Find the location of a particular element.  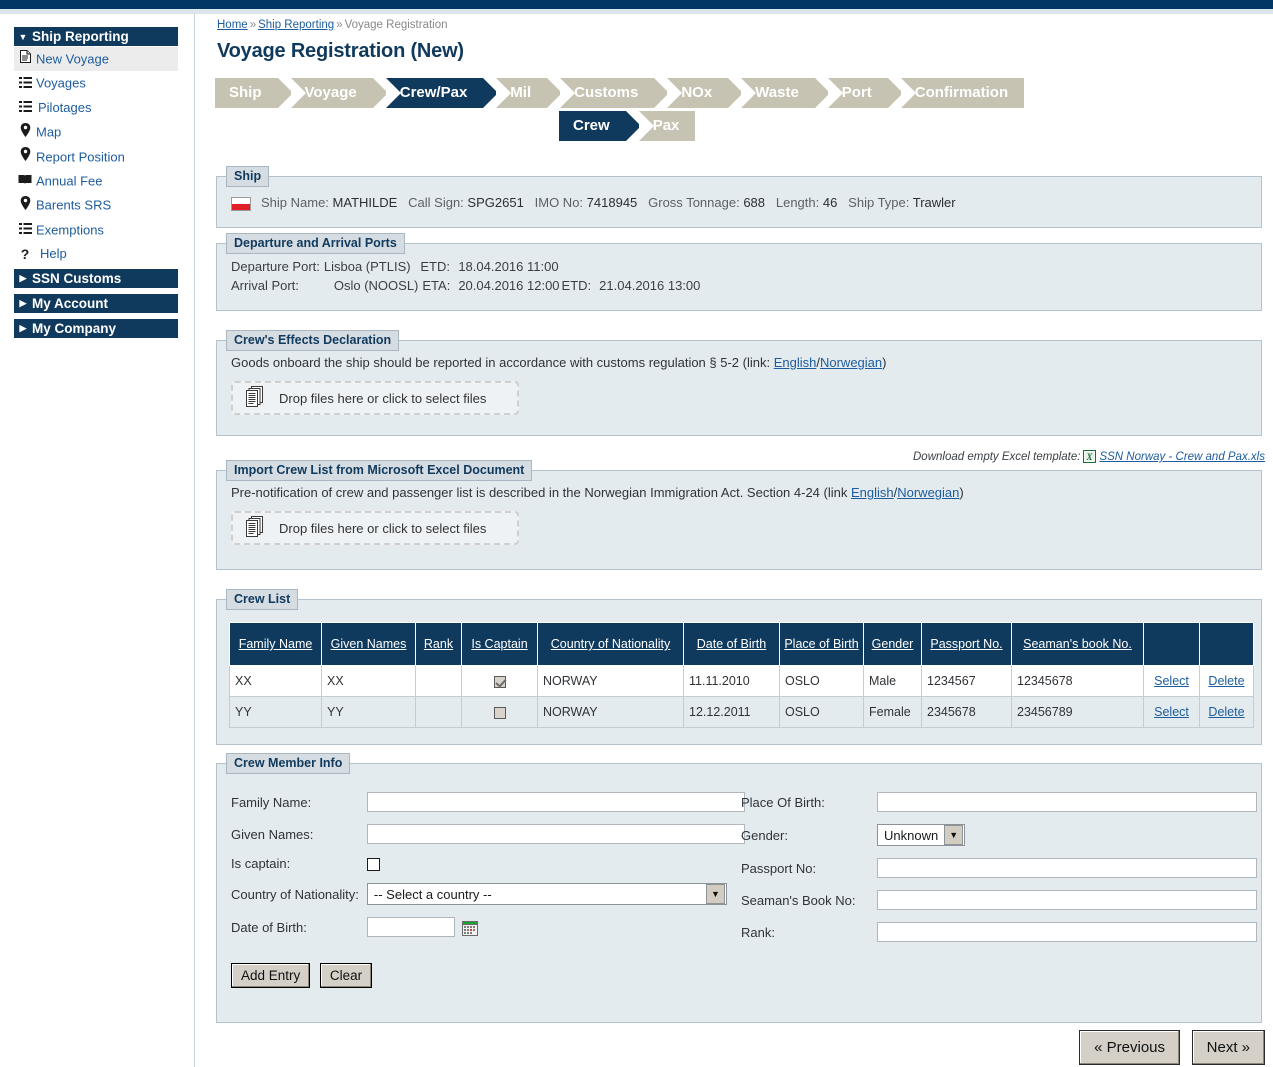

crew-effects-dropzone: Drop files here or click to select files is located at coordinates (375, 398).